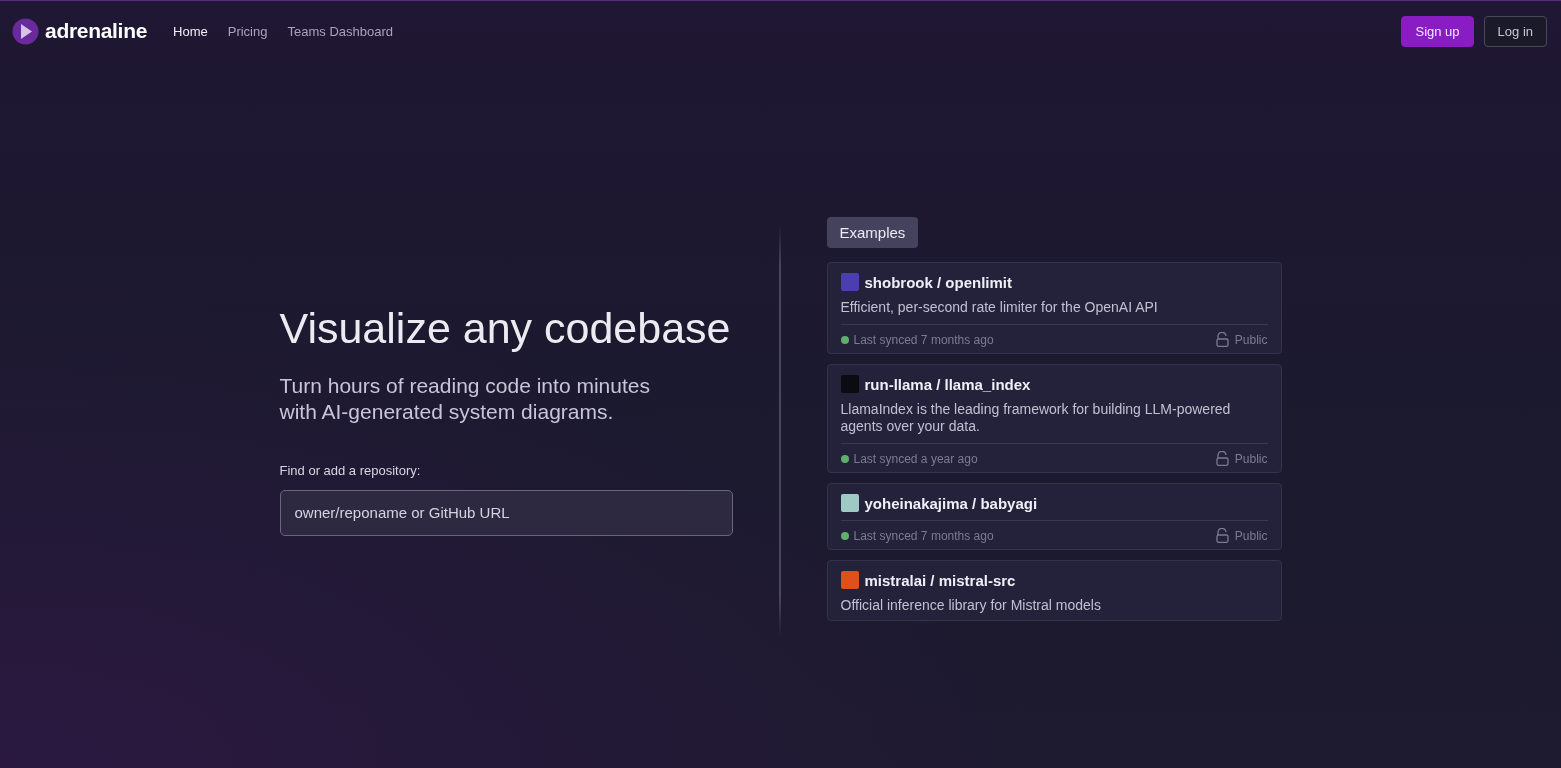  I want to click on repo-card: yoheinakajima / babyagi Last synced 7 months ago Public, so click(1054, 516).